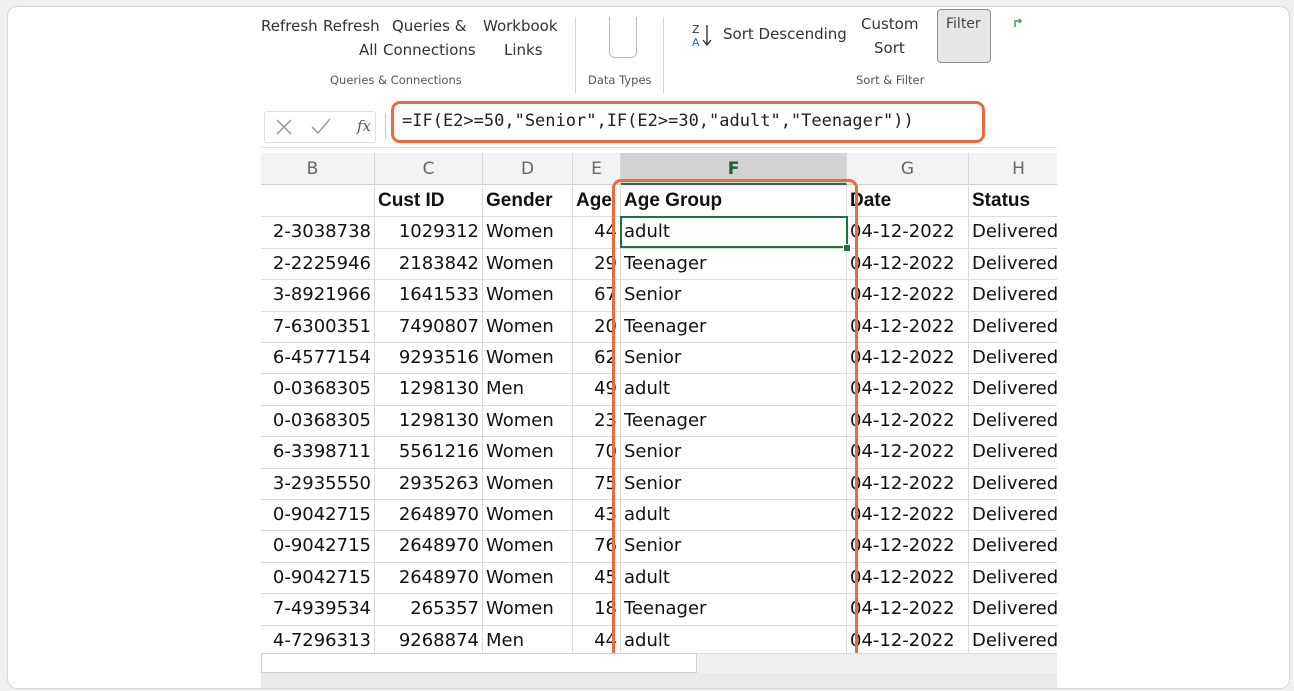 This screenshot has width=1294, height=691. Describe the element at coordinates (429, 610) in the screenshot. I see `cell-cust-id: 265357` at that location.